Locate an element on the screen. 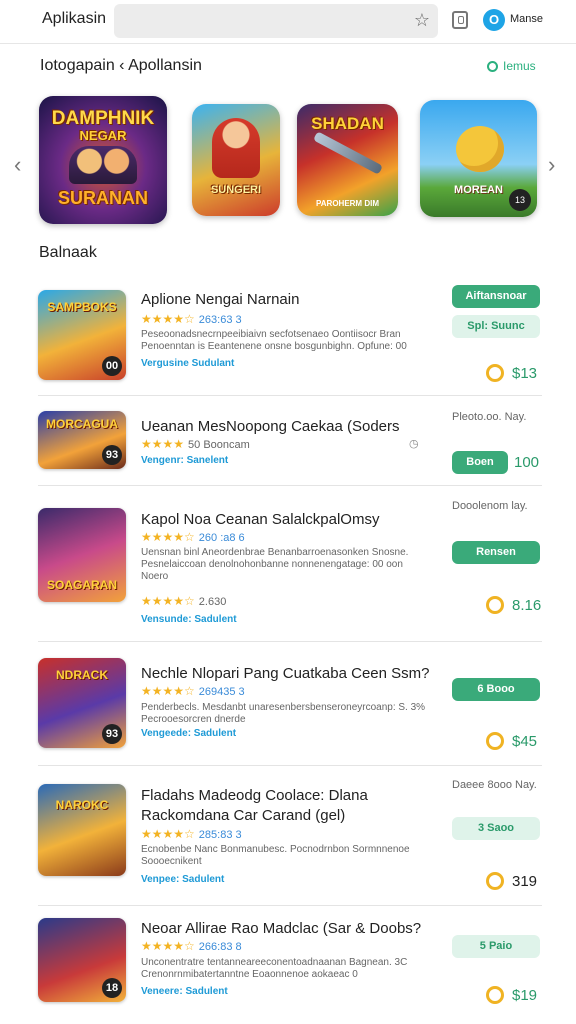 The height and width of the screenshot is (1024, 576). app-title: Nechle Nlopari Pang Cuatkaba Ceen Ssm? is located at coordinates (285, 673).